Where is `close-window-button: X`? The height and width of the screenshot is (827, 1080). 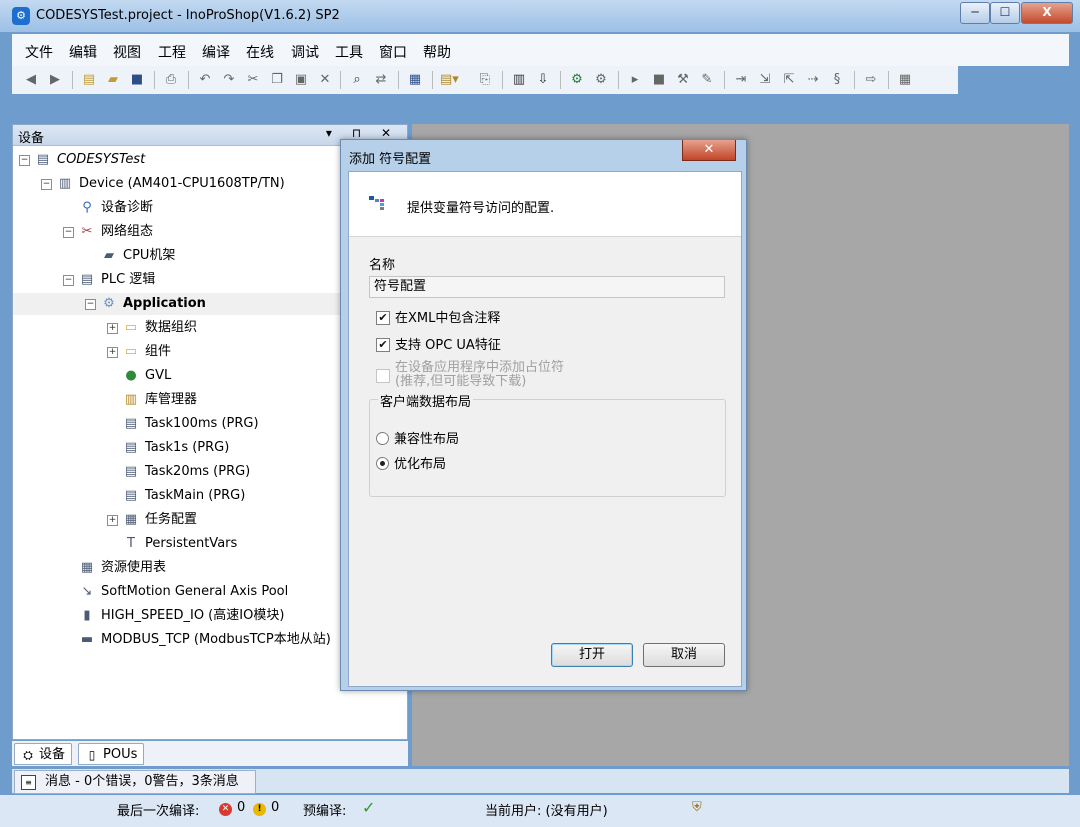
close-window-button: X is located at coordinates (1047, 13).